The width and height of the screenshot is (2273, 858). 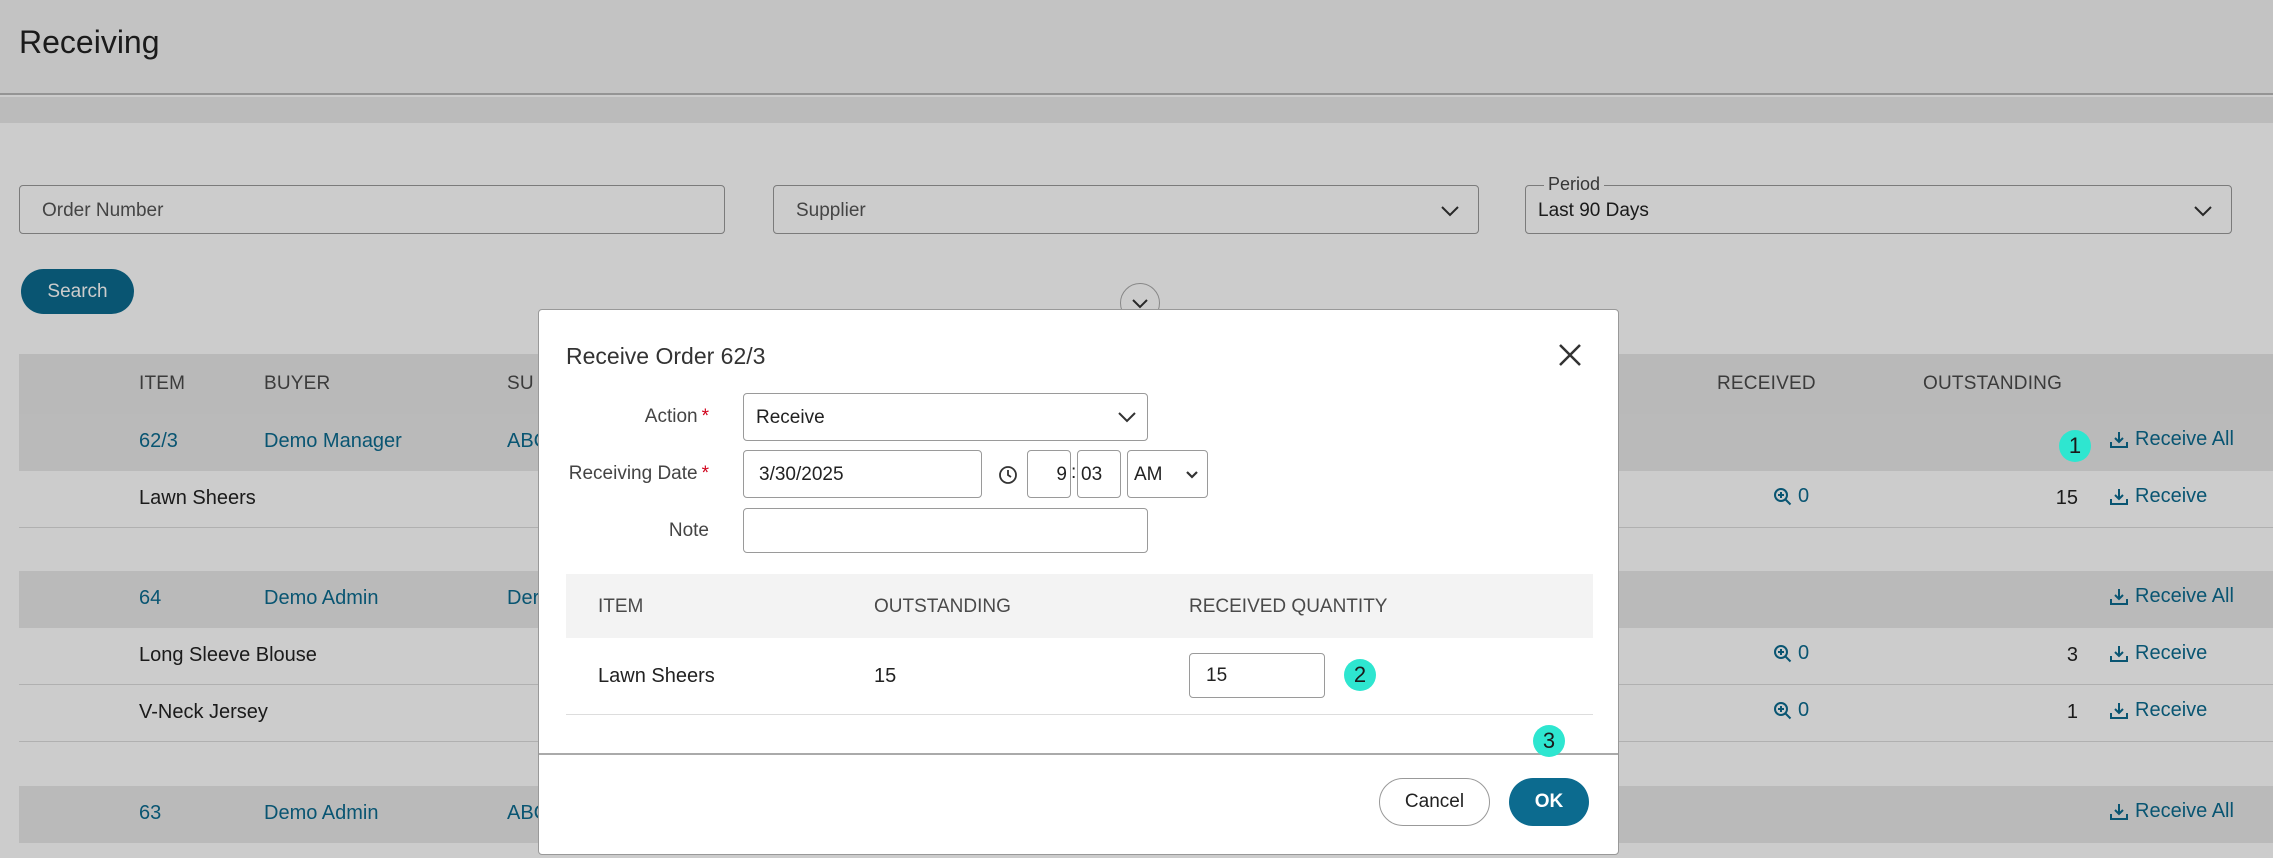 What do you see at coordinates (656, 676) in the screenshot?
I see `dialog-item-name: Lawn Sheers` at bounding box center [656, 676].